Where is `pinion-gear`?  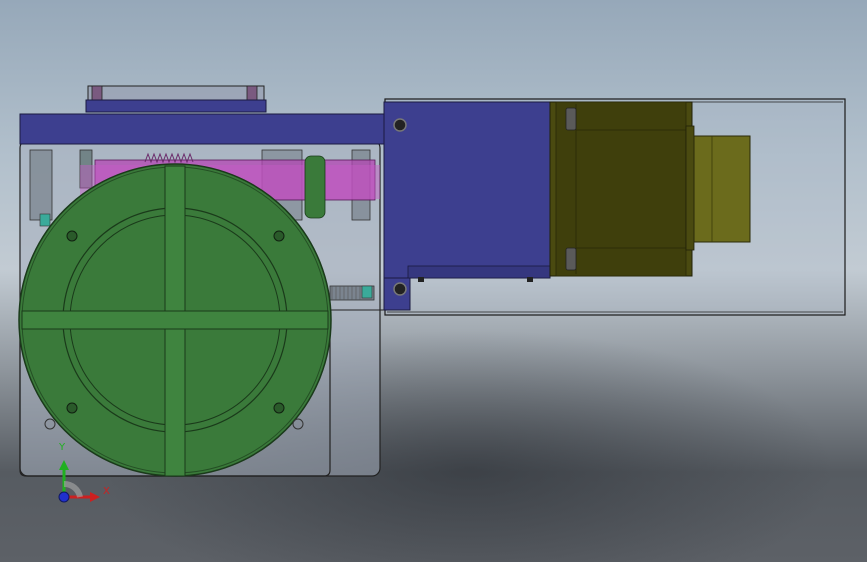
pinion-gear is located at coordinates (315, 187).